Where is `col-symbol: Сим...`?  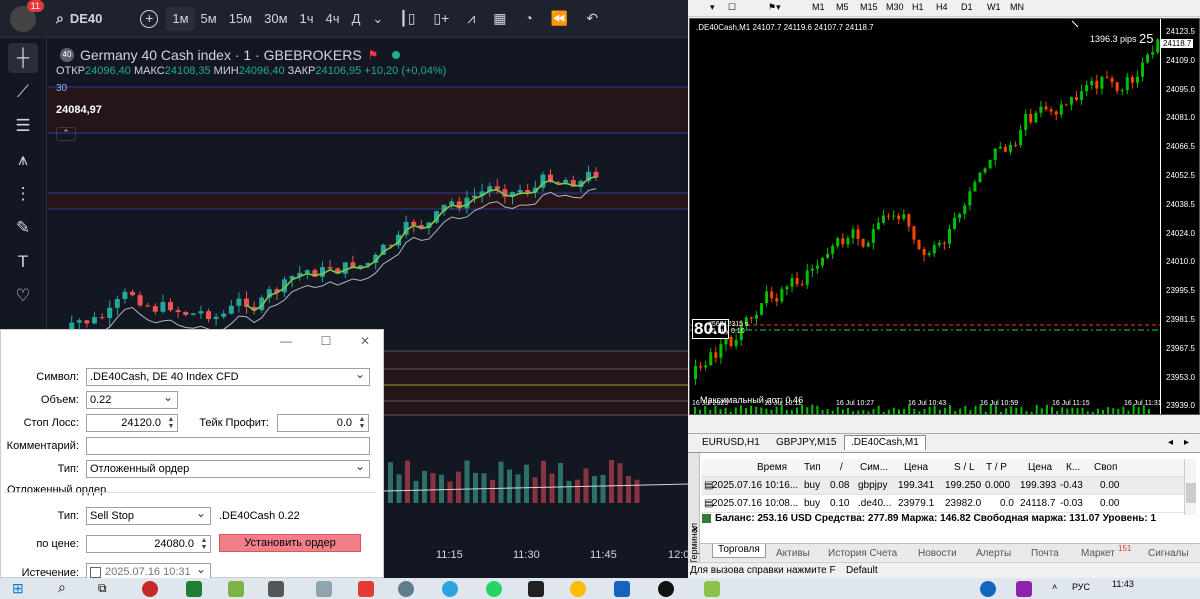
col-symbol: Сим... is located at coordinates (874, 467).